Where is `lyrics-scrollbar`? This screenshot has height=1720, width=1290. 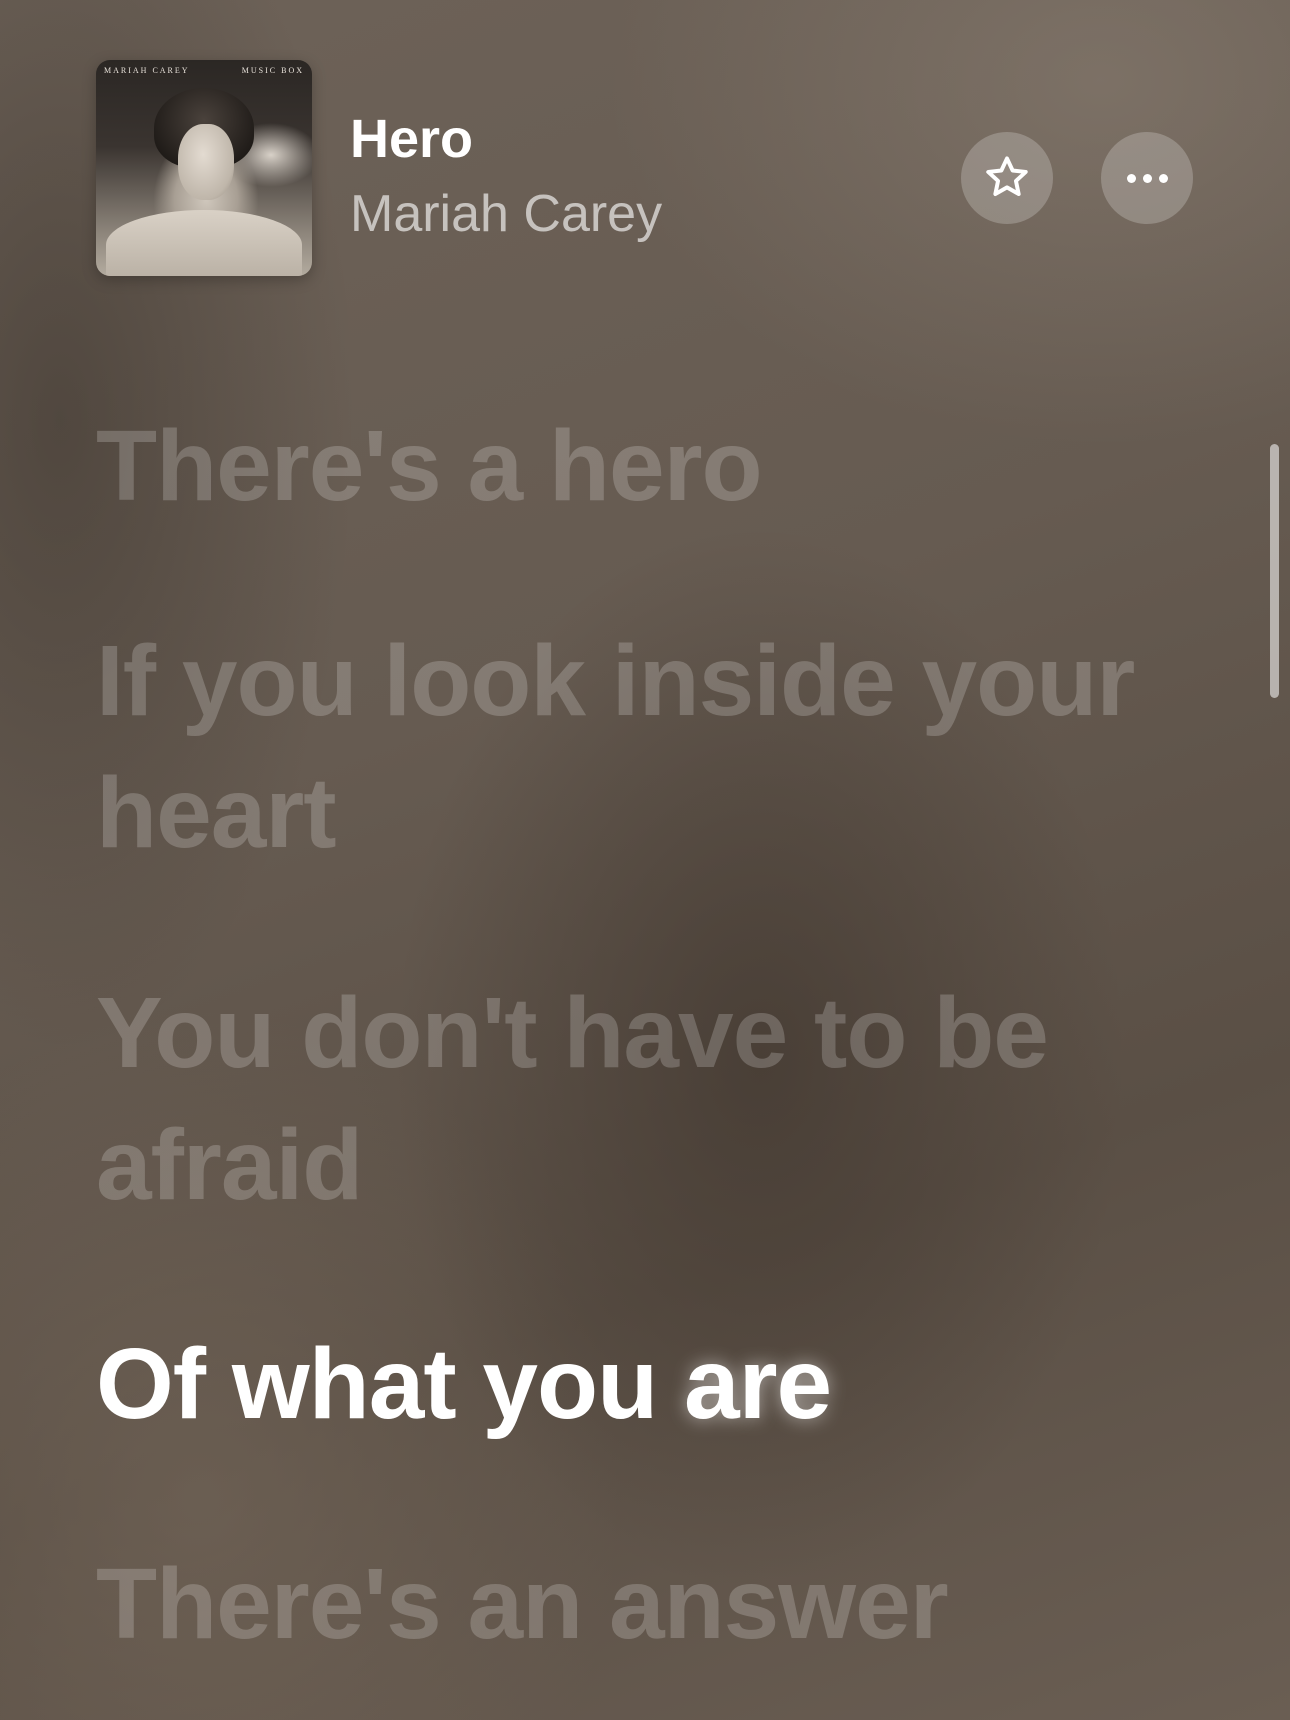
lyrics-scrollbar is located at coordinates (1274, 571).